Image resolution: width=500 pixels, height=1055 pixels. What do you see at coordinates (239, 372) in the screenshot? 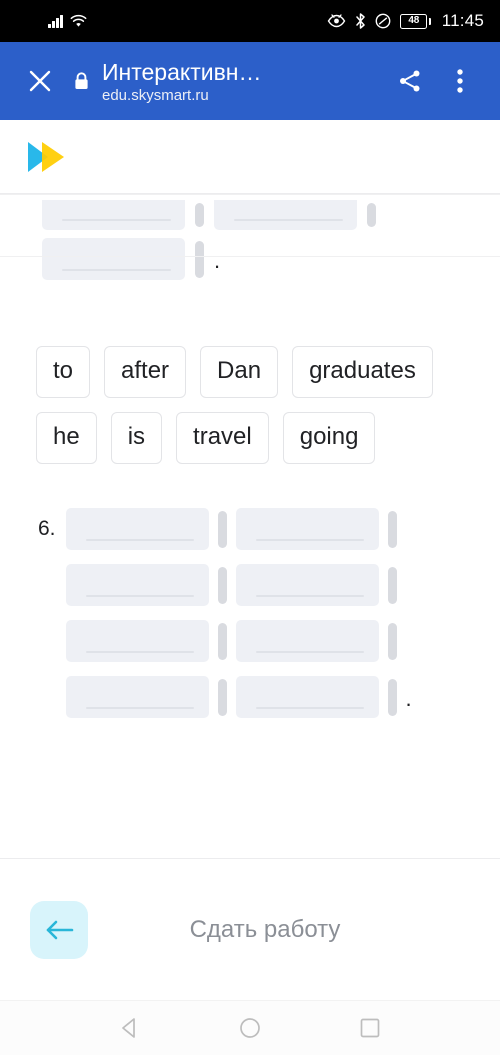
I see `word-chip: Dan` at bounding box center [239, 372].